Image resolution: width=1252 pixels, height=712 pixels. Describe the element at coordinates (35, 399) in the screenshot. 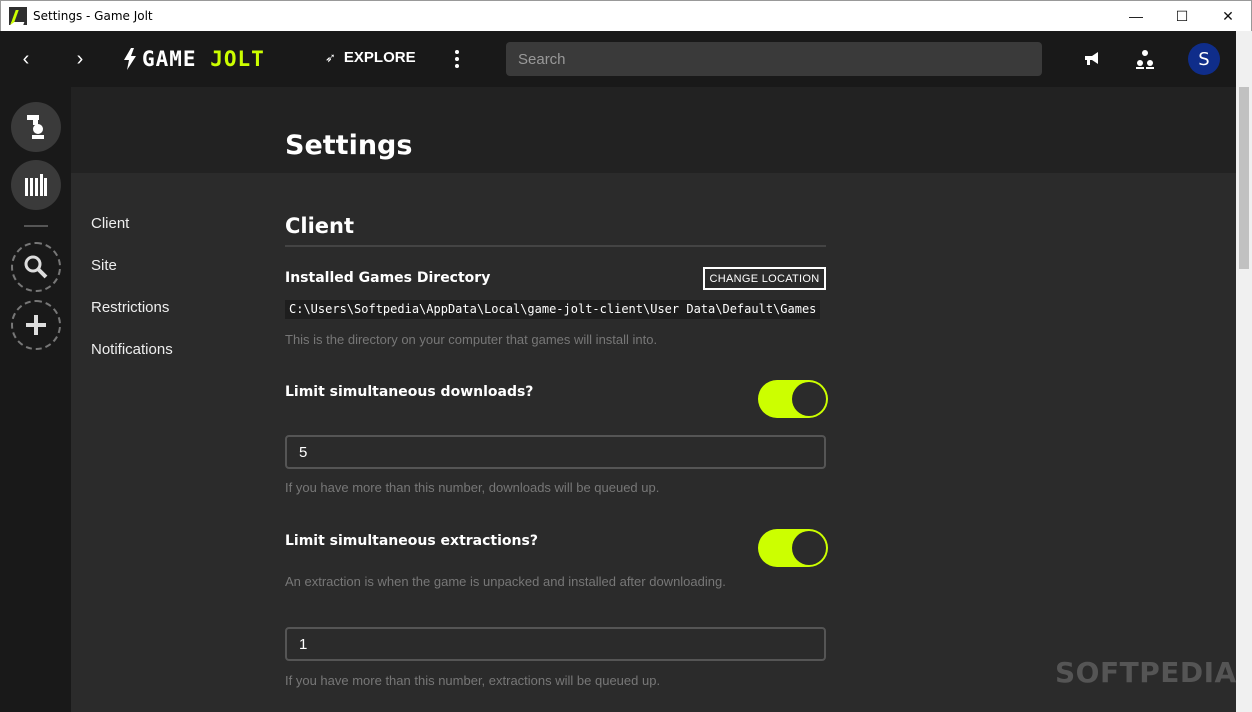

I see `shell-sidebar` at that location.